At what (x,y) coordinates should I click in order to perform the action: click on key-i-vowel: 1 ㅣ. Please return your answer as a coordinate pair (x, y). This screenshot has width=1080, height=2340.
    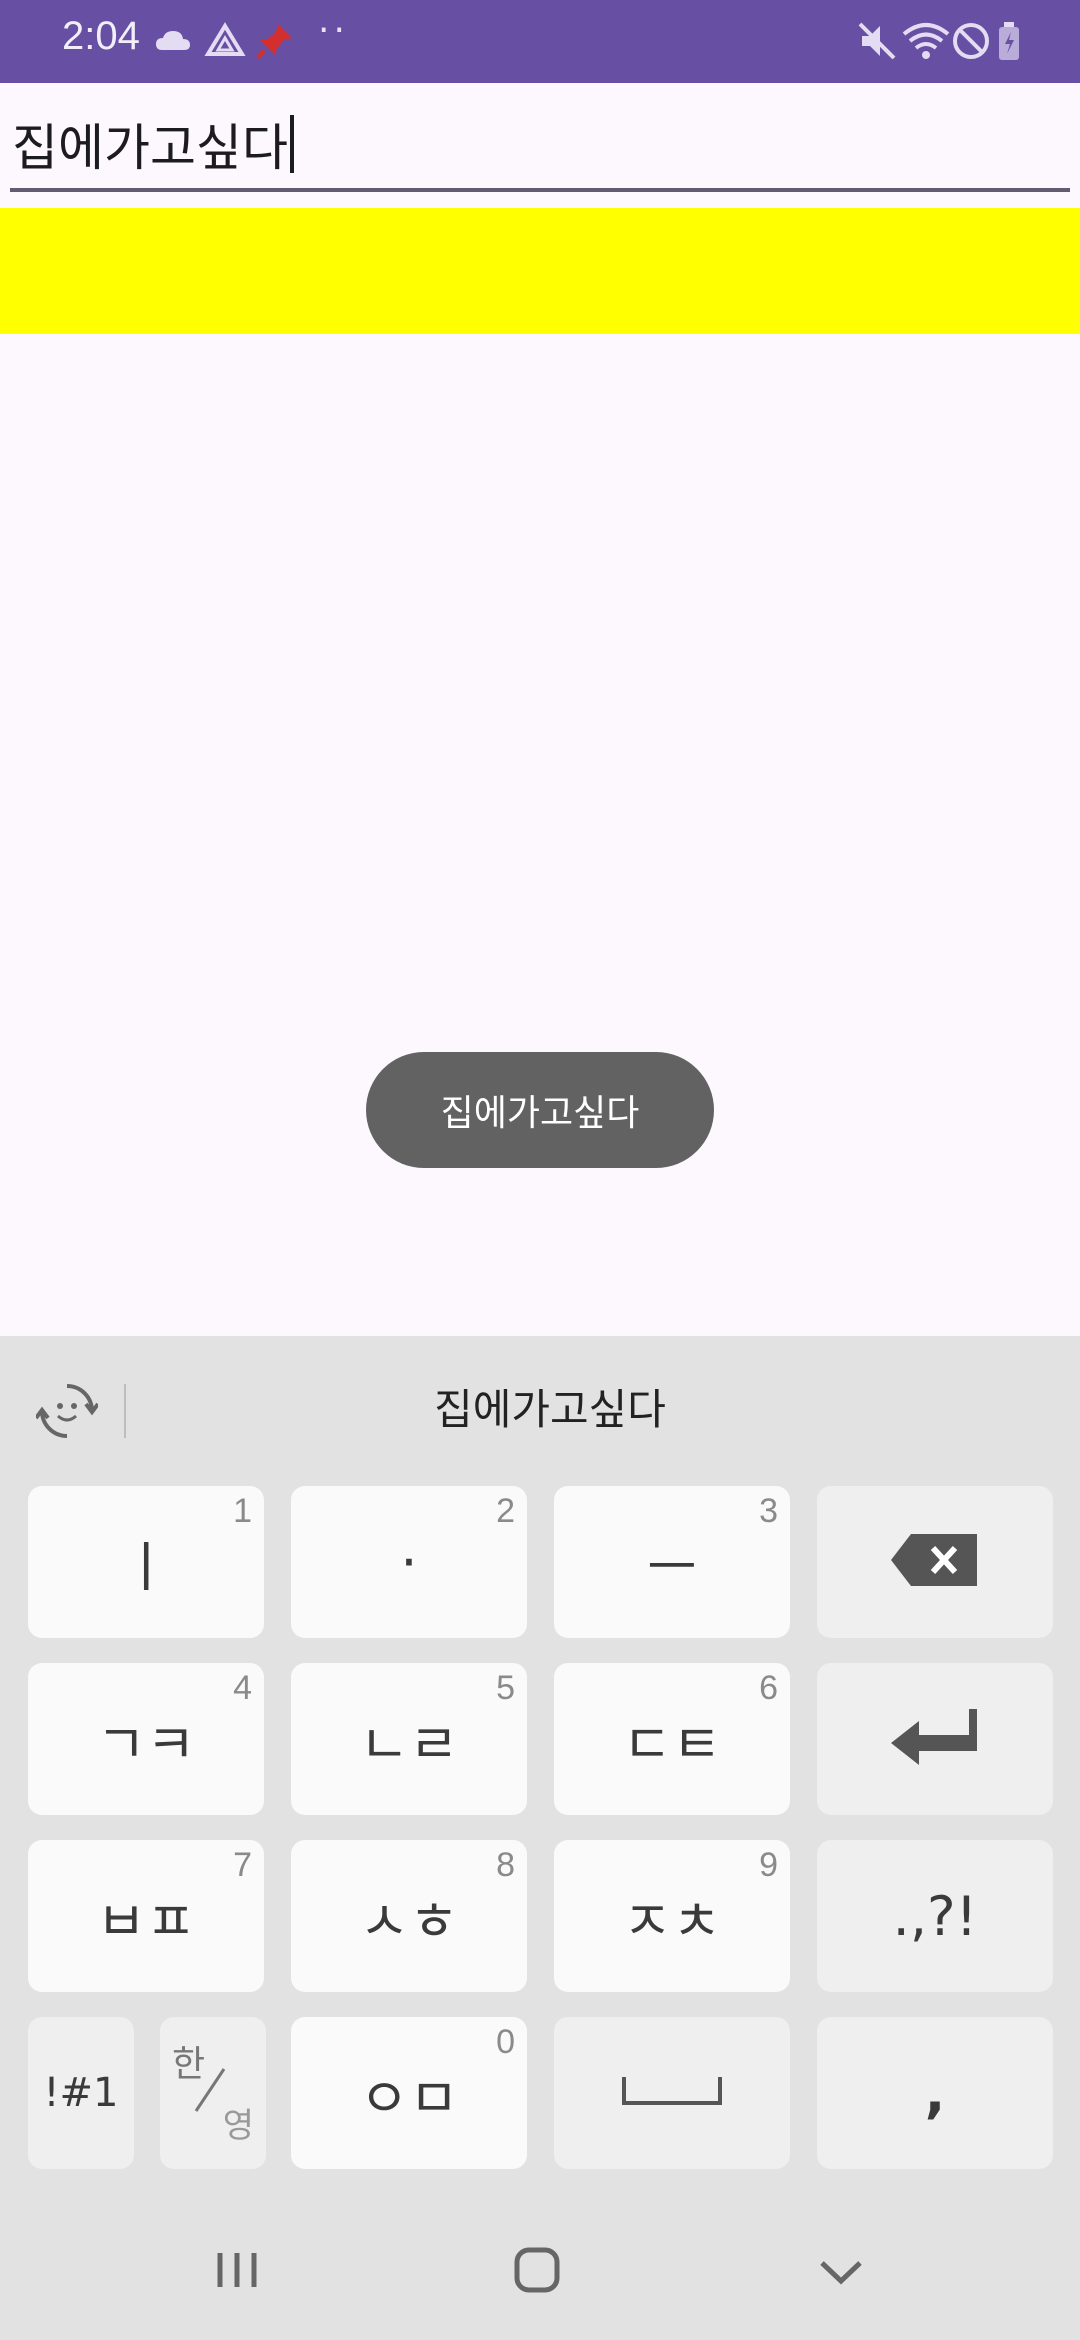
    Looking at the image, I should click on (146, 1562).